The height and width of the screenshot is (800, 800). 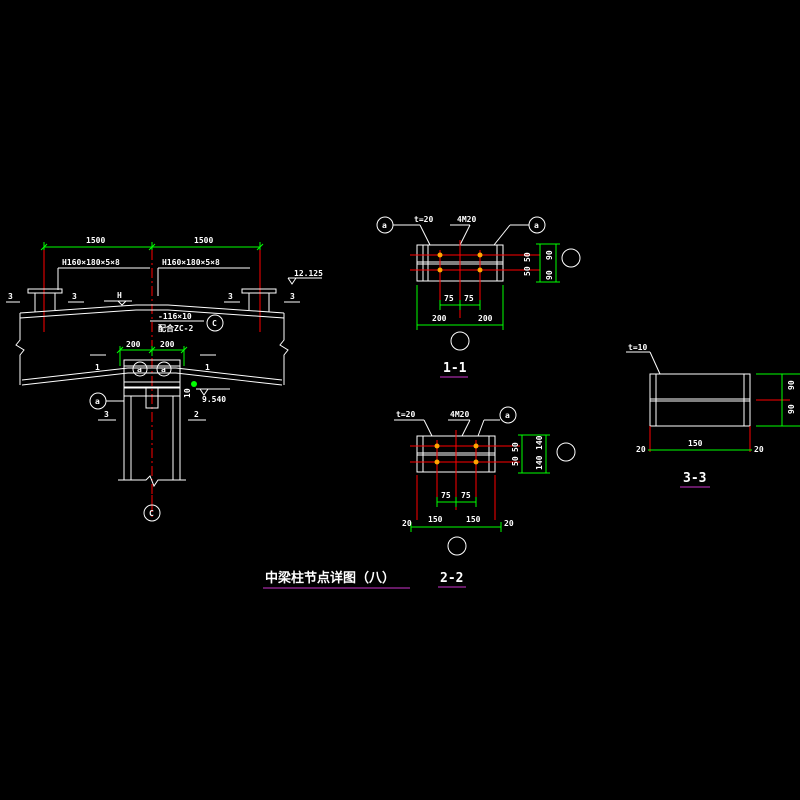 What do you see at coordinates (451, 578) in the screenshot?
I see `section-2-2-title: 2-2` at bounding box center [451, 578].